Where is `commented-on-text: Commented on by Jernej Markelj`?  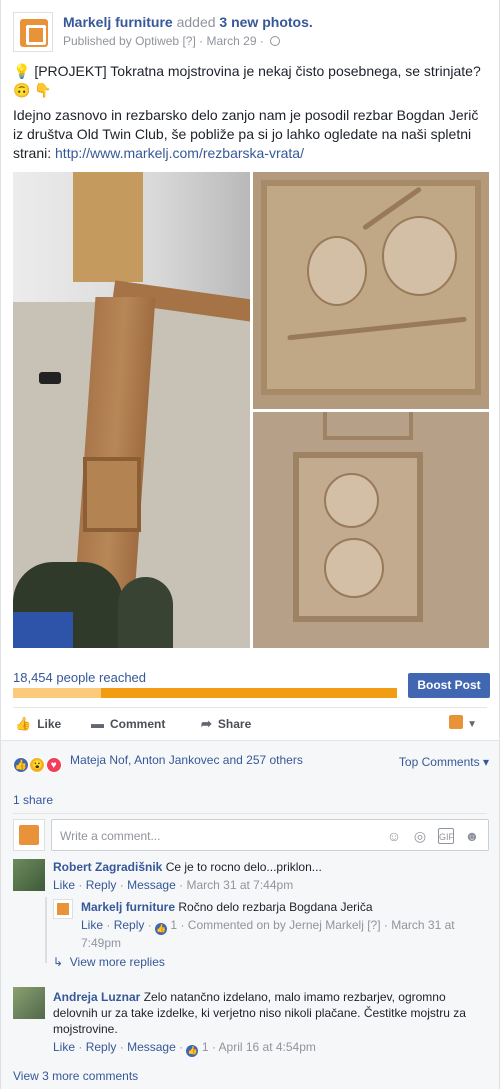 commented-on-text: Commented on by Jernej Markelj is located at coordinates (275, 925).